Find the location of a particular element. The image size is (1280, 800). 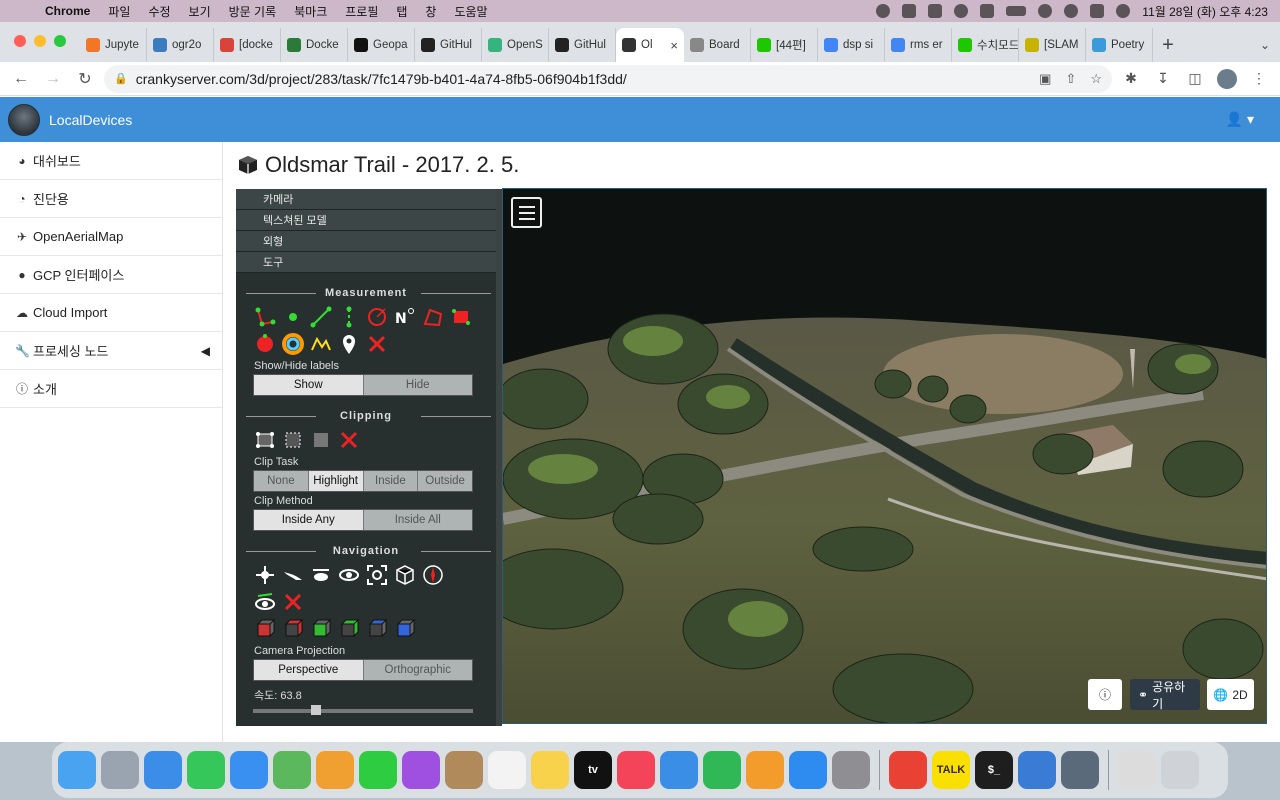

navigation-cube-icon is located at coordinates (405, 575).